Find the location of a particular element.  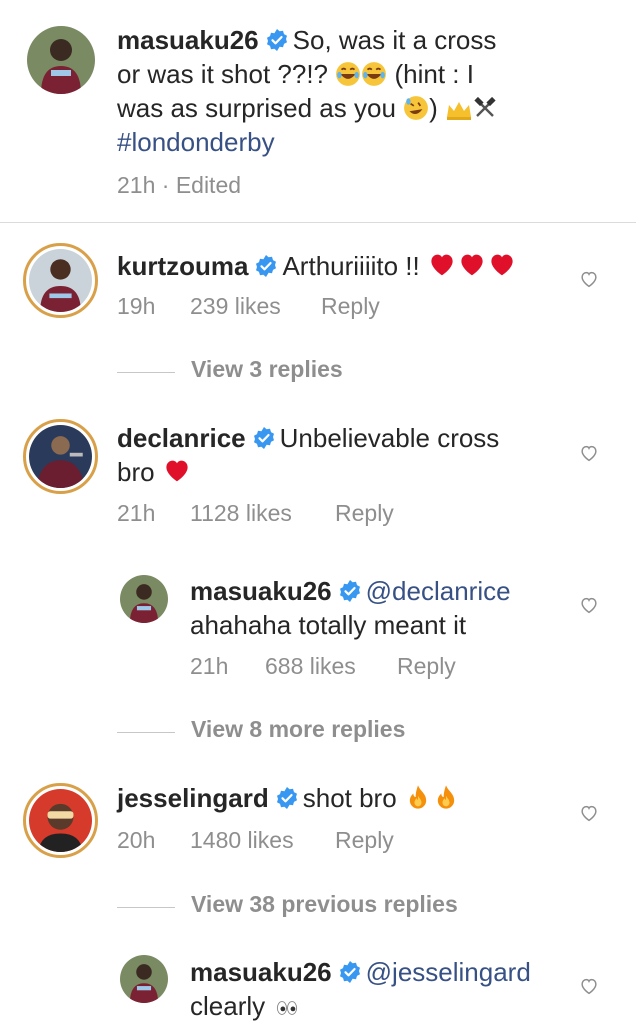

comment-username: kurtzouma is located at coordinates (182, 266).